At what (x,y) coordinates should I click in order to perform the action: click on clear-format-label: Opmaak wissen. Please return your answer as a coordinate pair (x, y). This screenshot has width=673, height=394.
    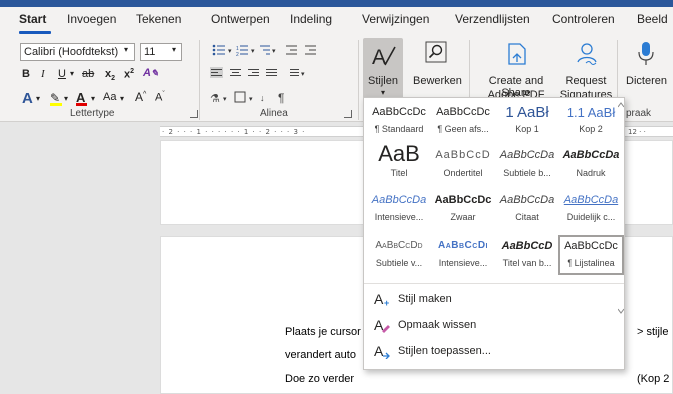
    Looking at the image, I should click on (437, 325).